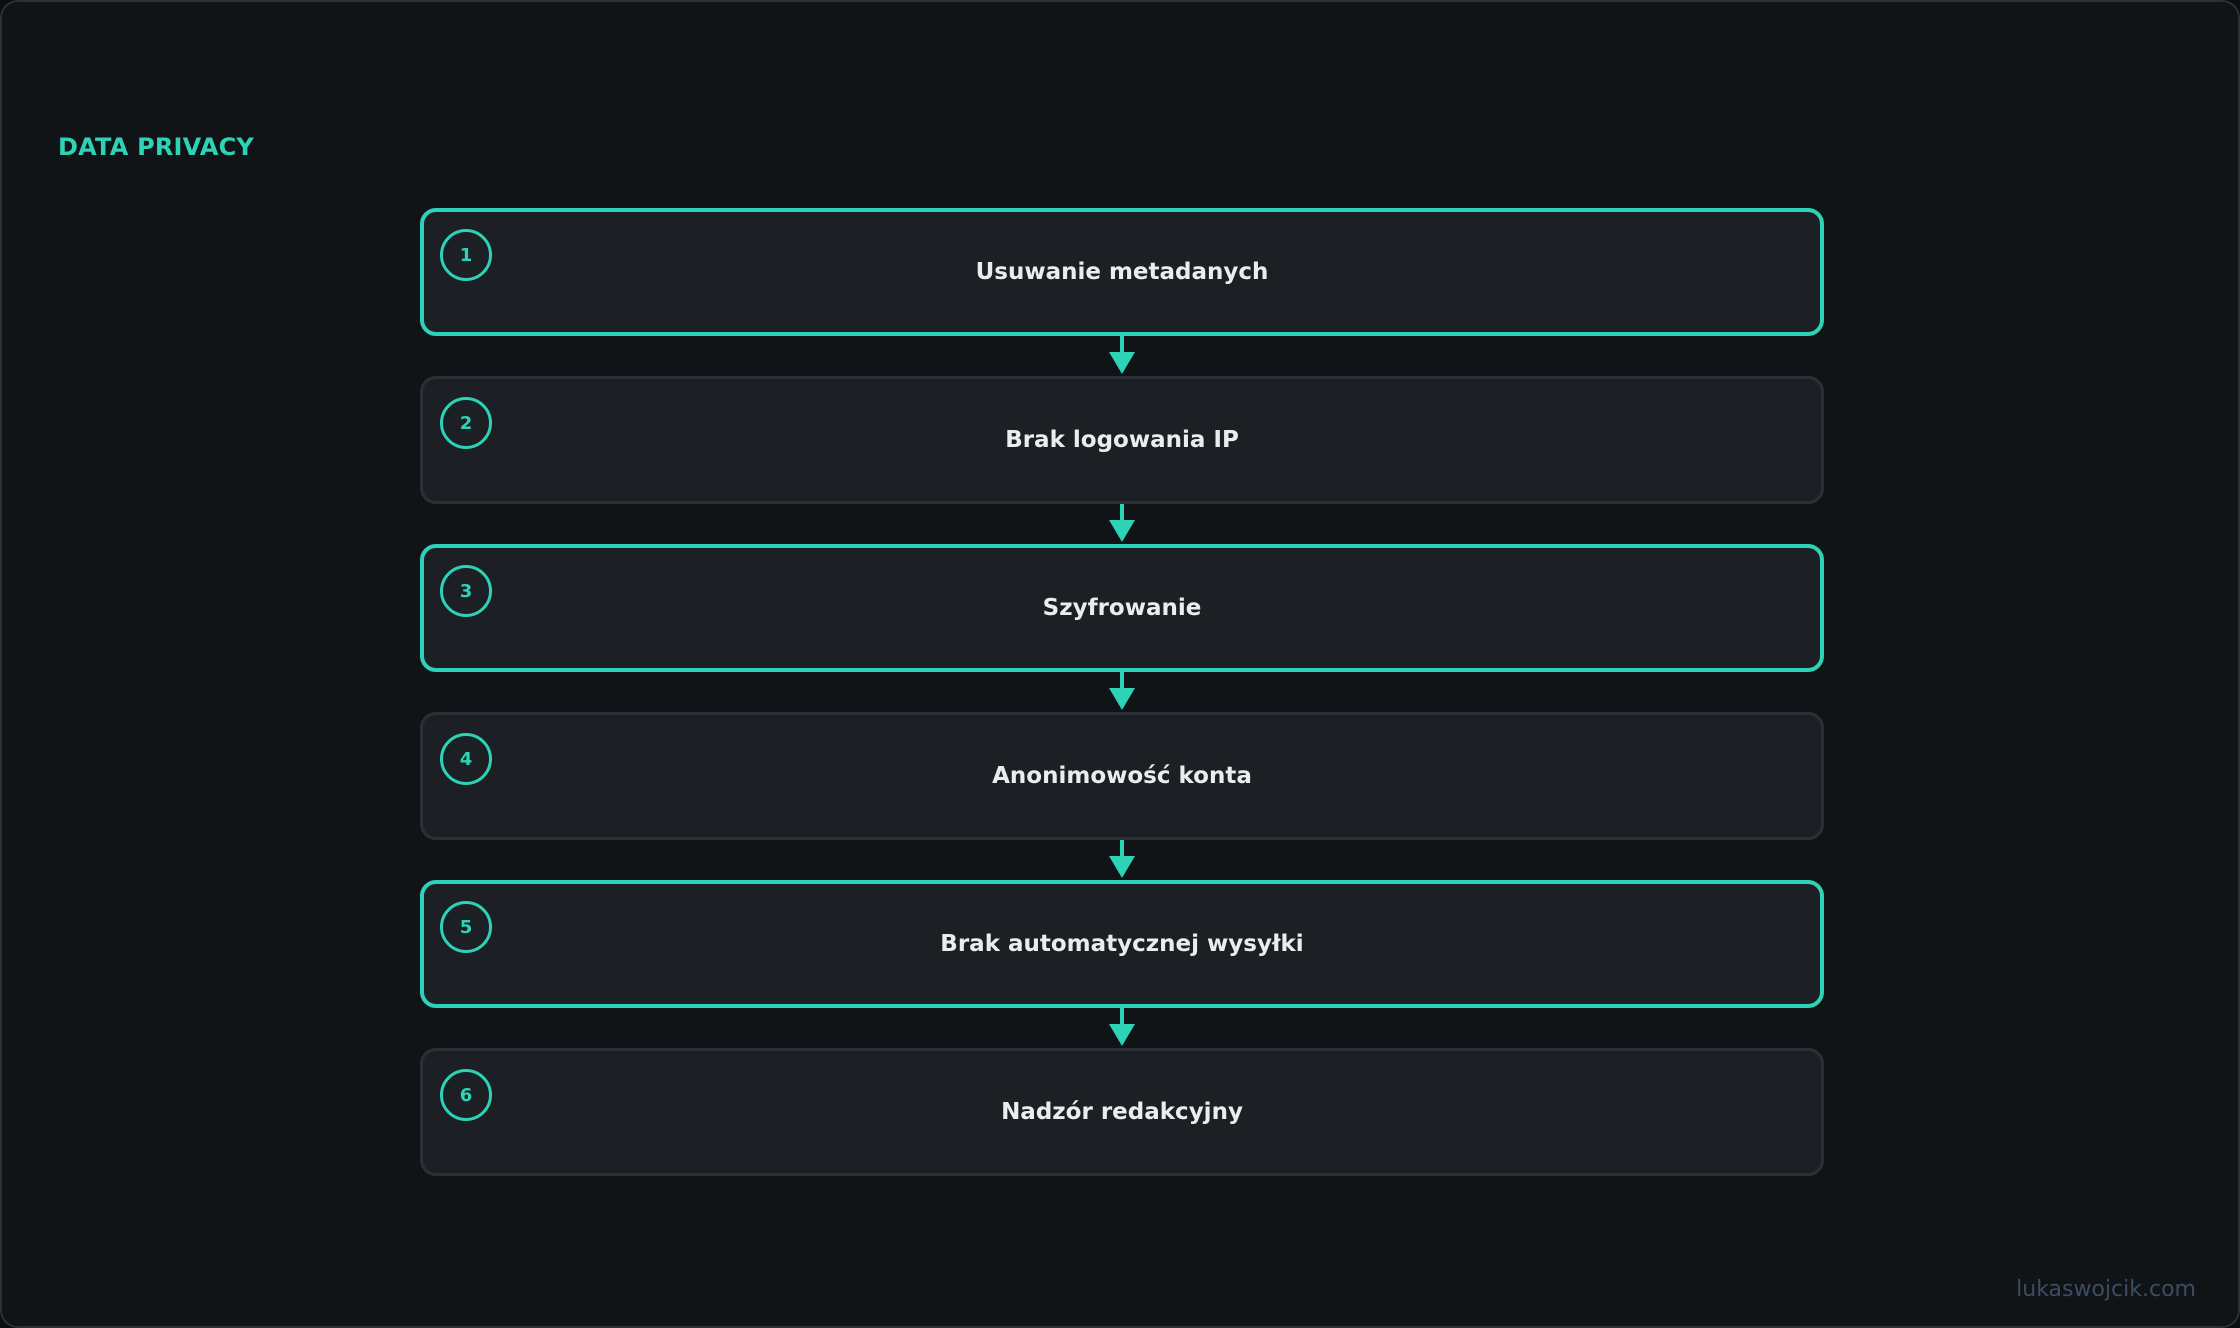 Image resolution: width=2240 pixels, height=1328 pixels. I want to click on step-label: Anonimowość konta, so click(1122, 776).